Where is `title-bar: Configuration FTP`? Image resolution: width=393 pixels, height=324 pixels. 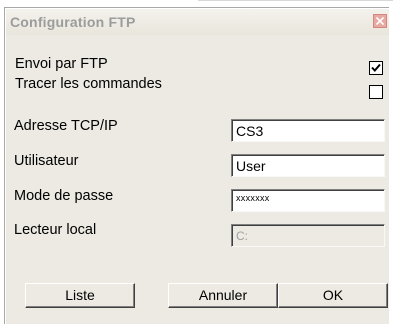 title-bar: Configuration FTP is located at coordinates (199, 22).